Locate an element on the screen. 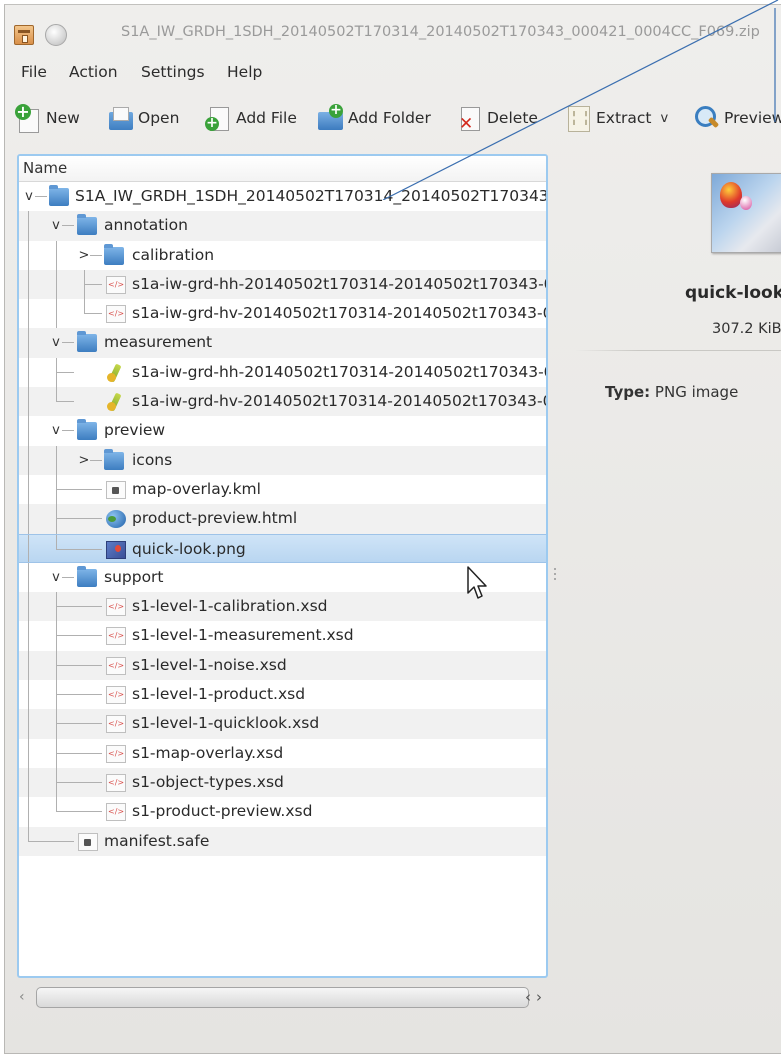 This screenshot has width=781, height=1058. tree-row-xsd-object-types: s1-object-types.xsd is located at coordinates (282, 782).